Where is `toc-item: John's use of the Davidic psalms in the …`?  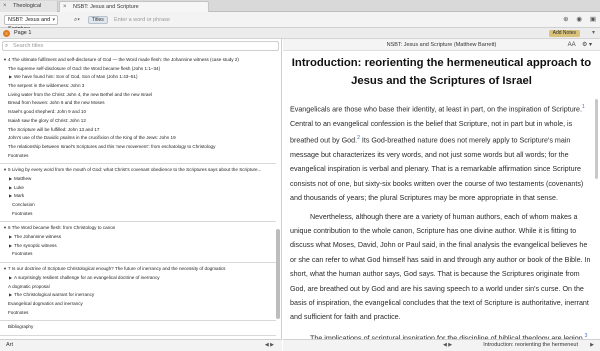
toc-item: John's use of the Davidic psalms in the … is located at coordinates (138, 138).